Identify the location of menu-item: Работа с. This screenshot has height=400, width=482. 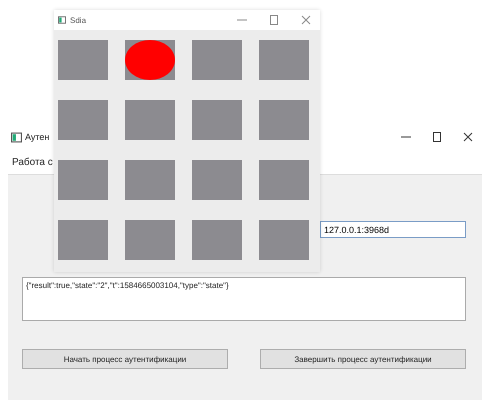
(32, 162).